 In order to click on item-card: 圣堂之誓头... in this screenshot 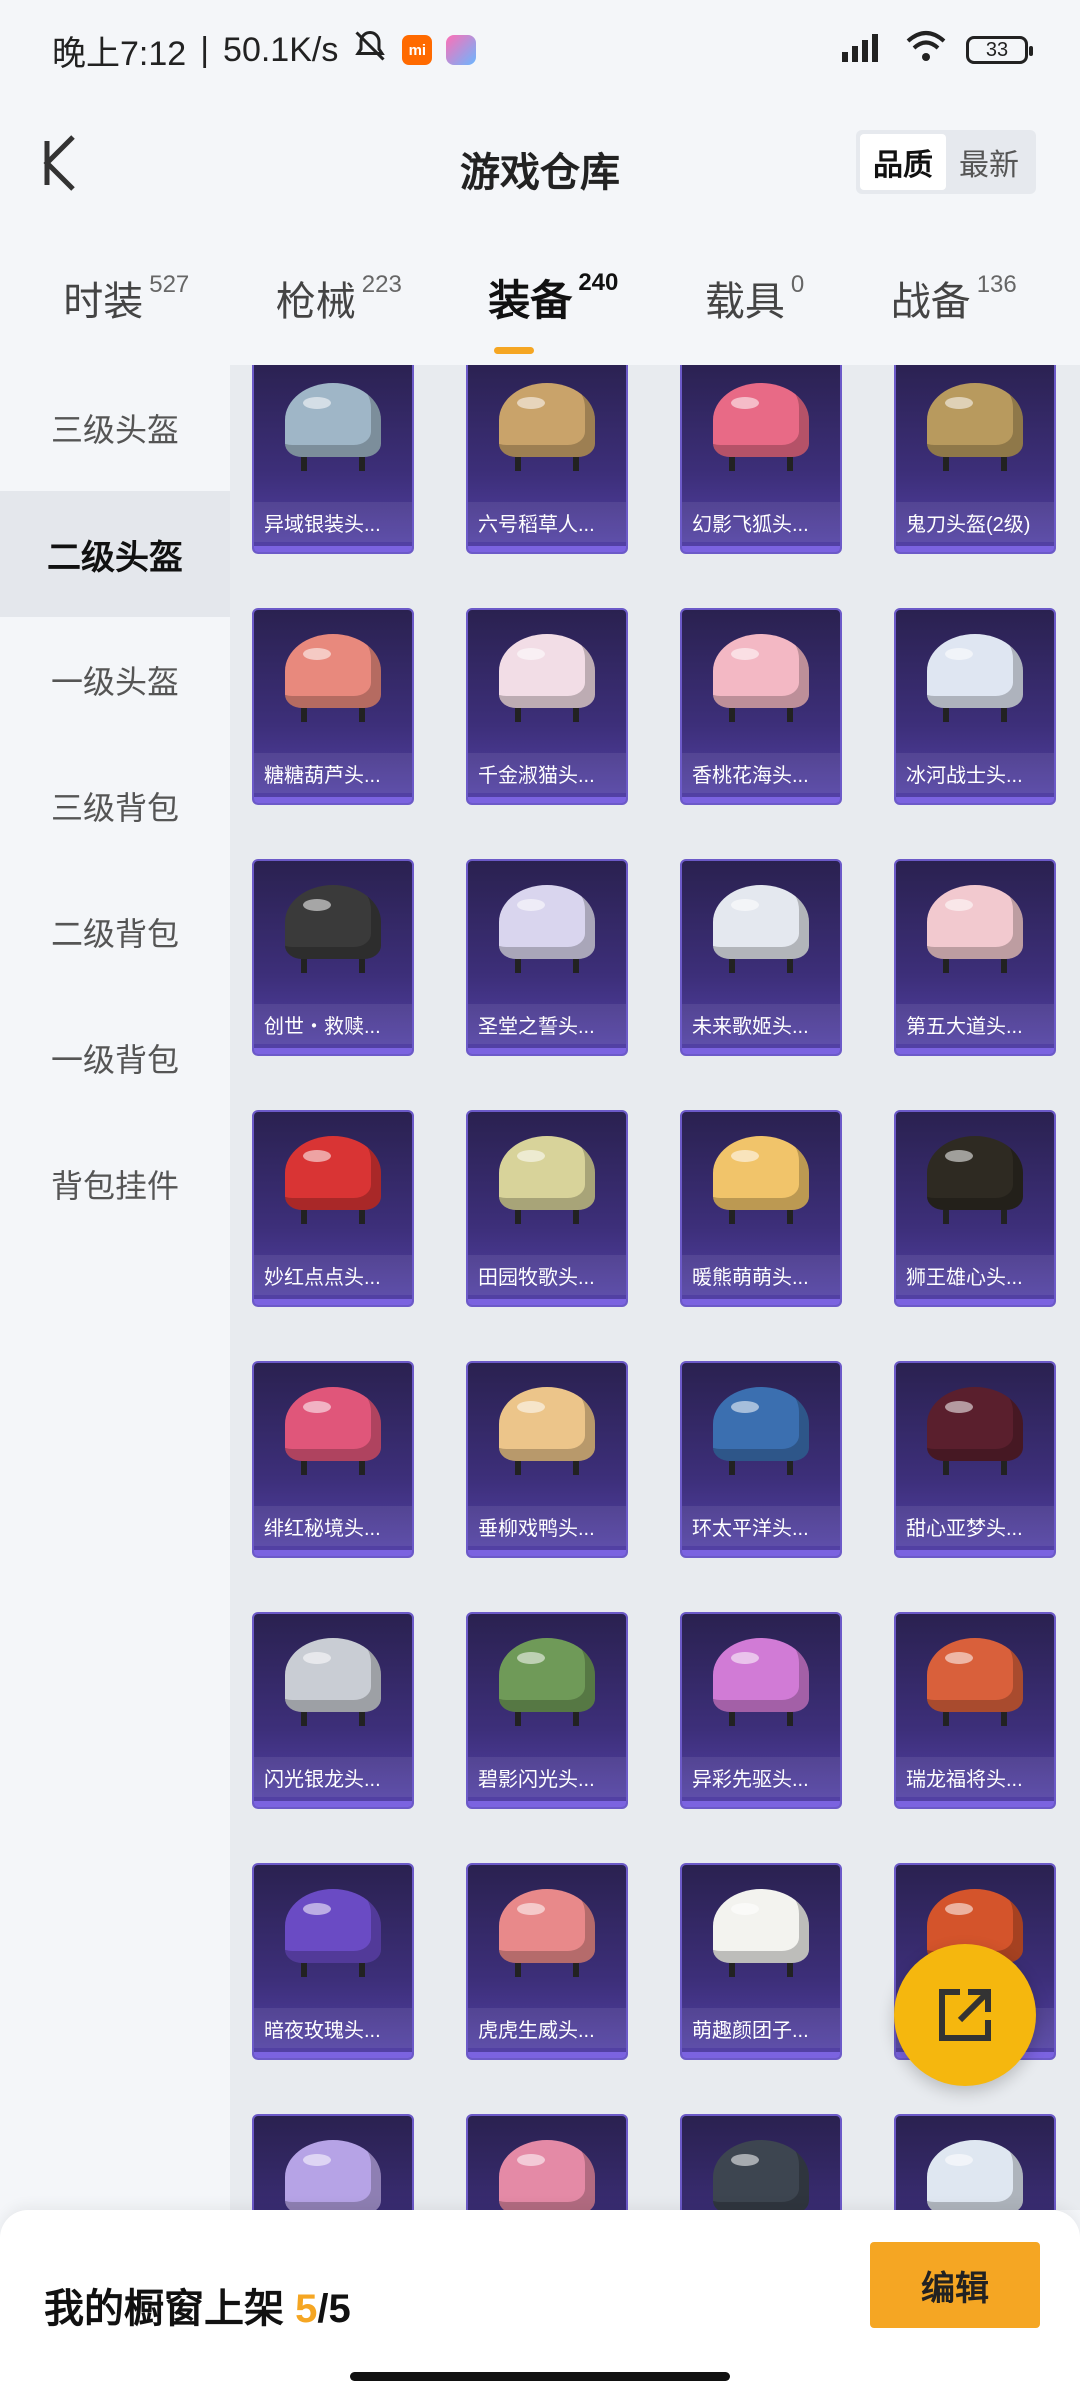, I will do `click(547, 957)`.